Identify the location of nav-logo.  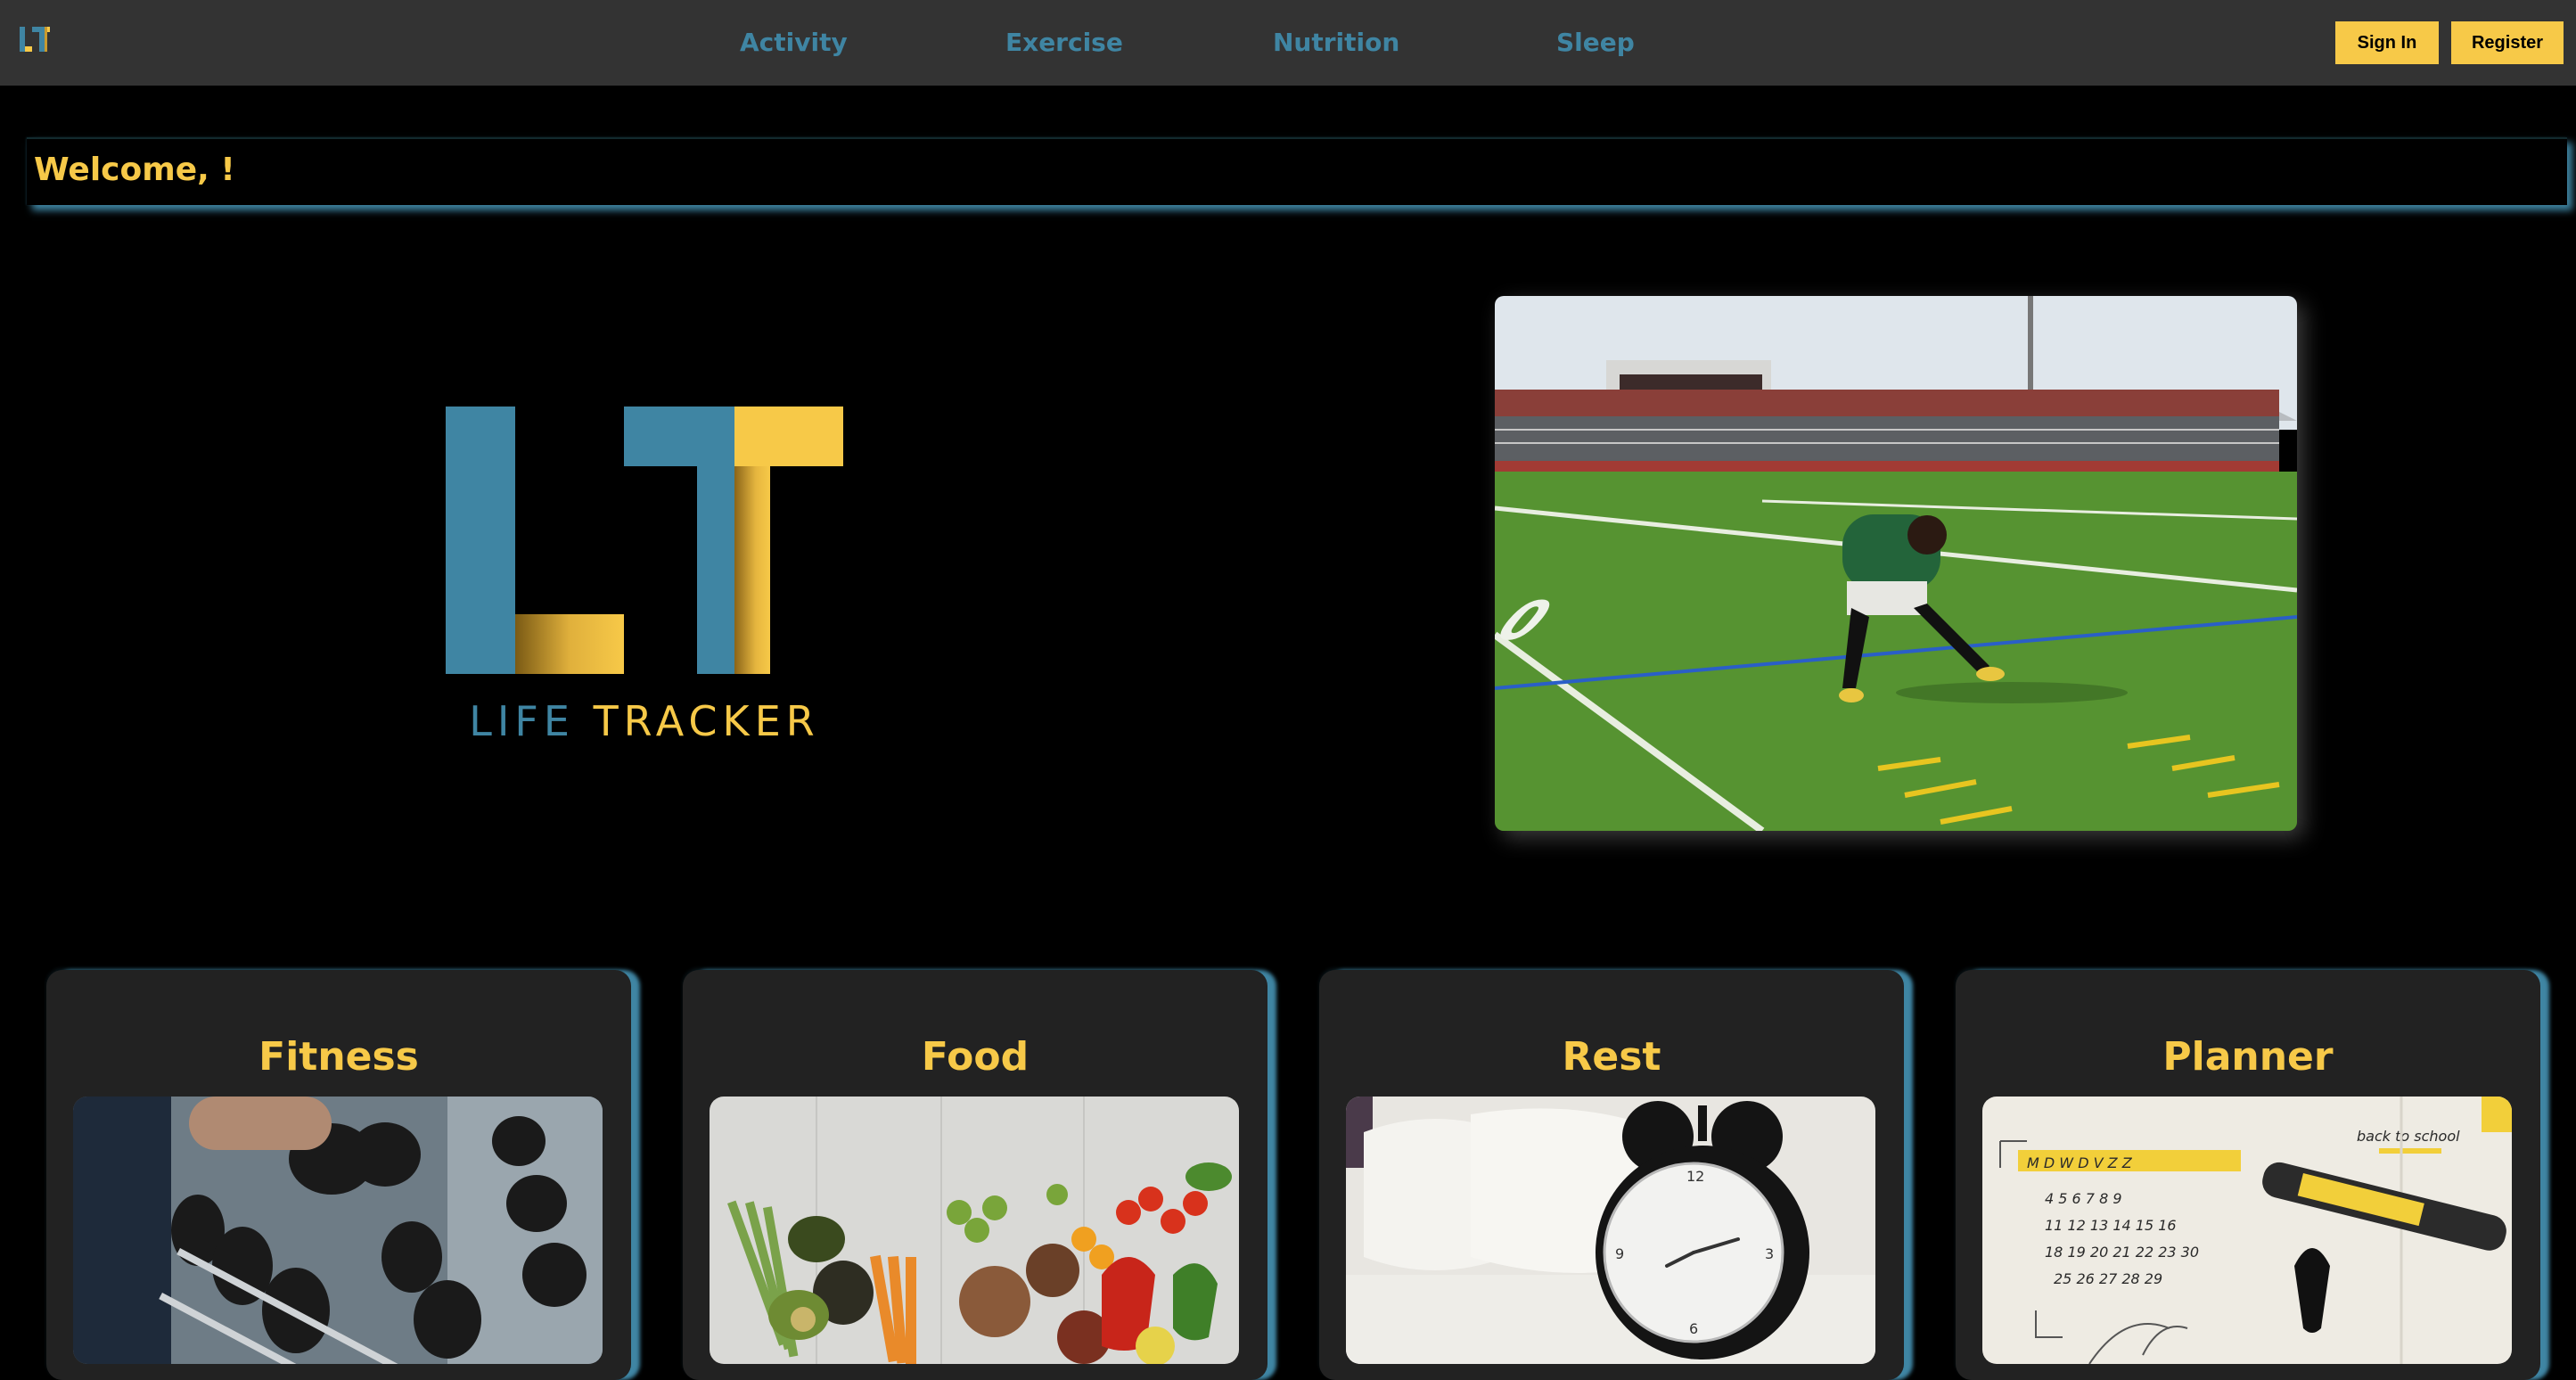
(35, 40).